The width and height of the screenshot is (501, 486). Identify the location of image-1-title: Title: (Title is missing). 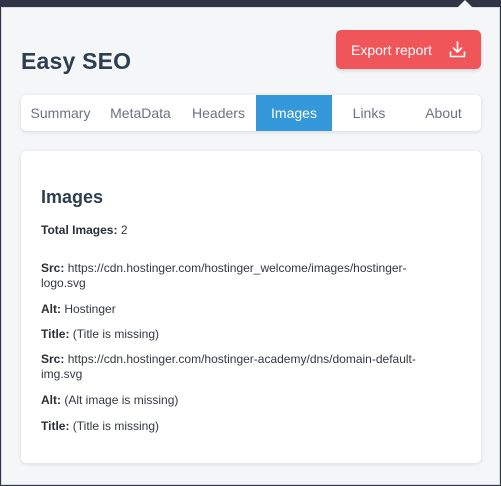
(241, 334).